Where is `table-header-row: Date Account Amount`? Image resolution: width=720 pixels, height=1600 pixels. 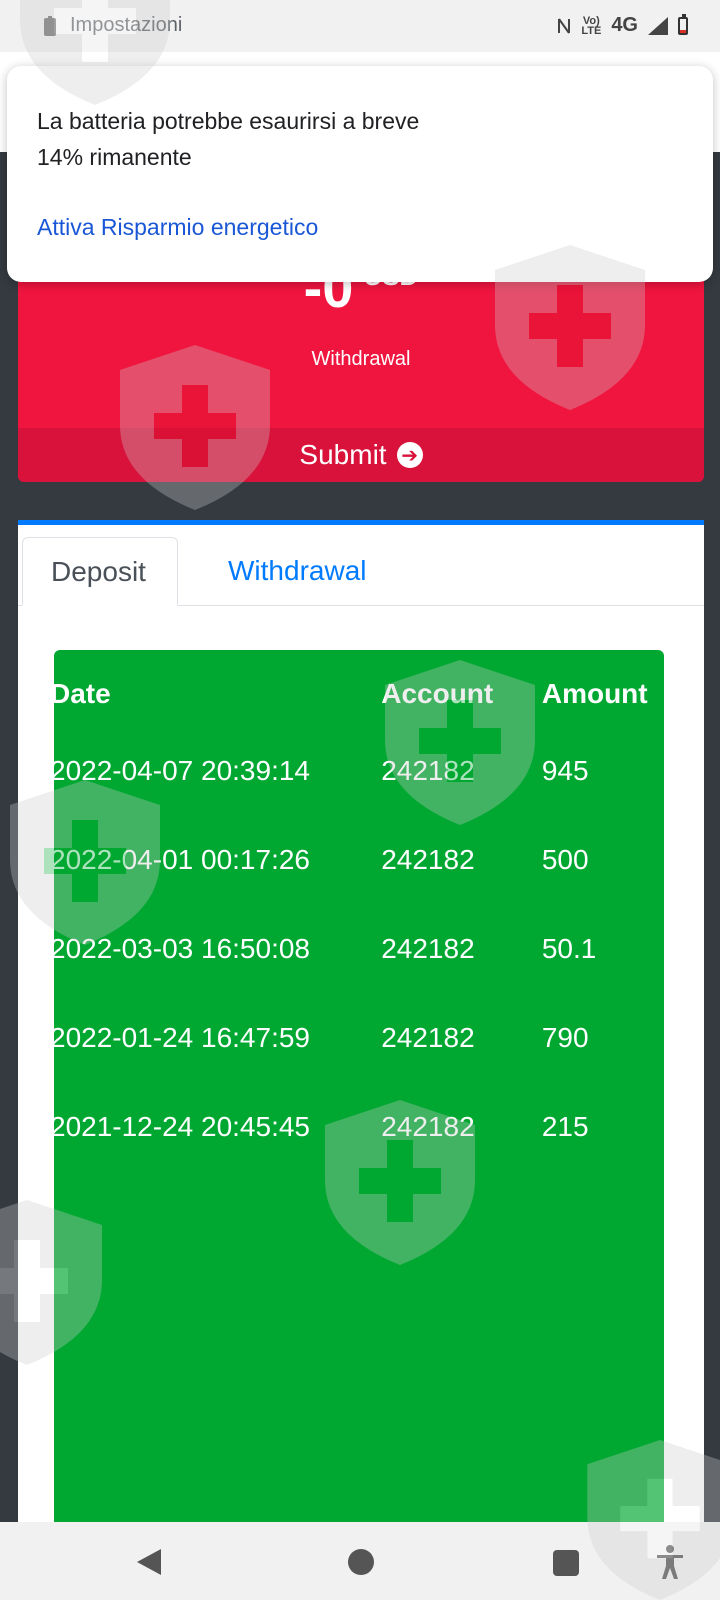
table-header-row: Date Account Amount is located at coordinates (357, 694).